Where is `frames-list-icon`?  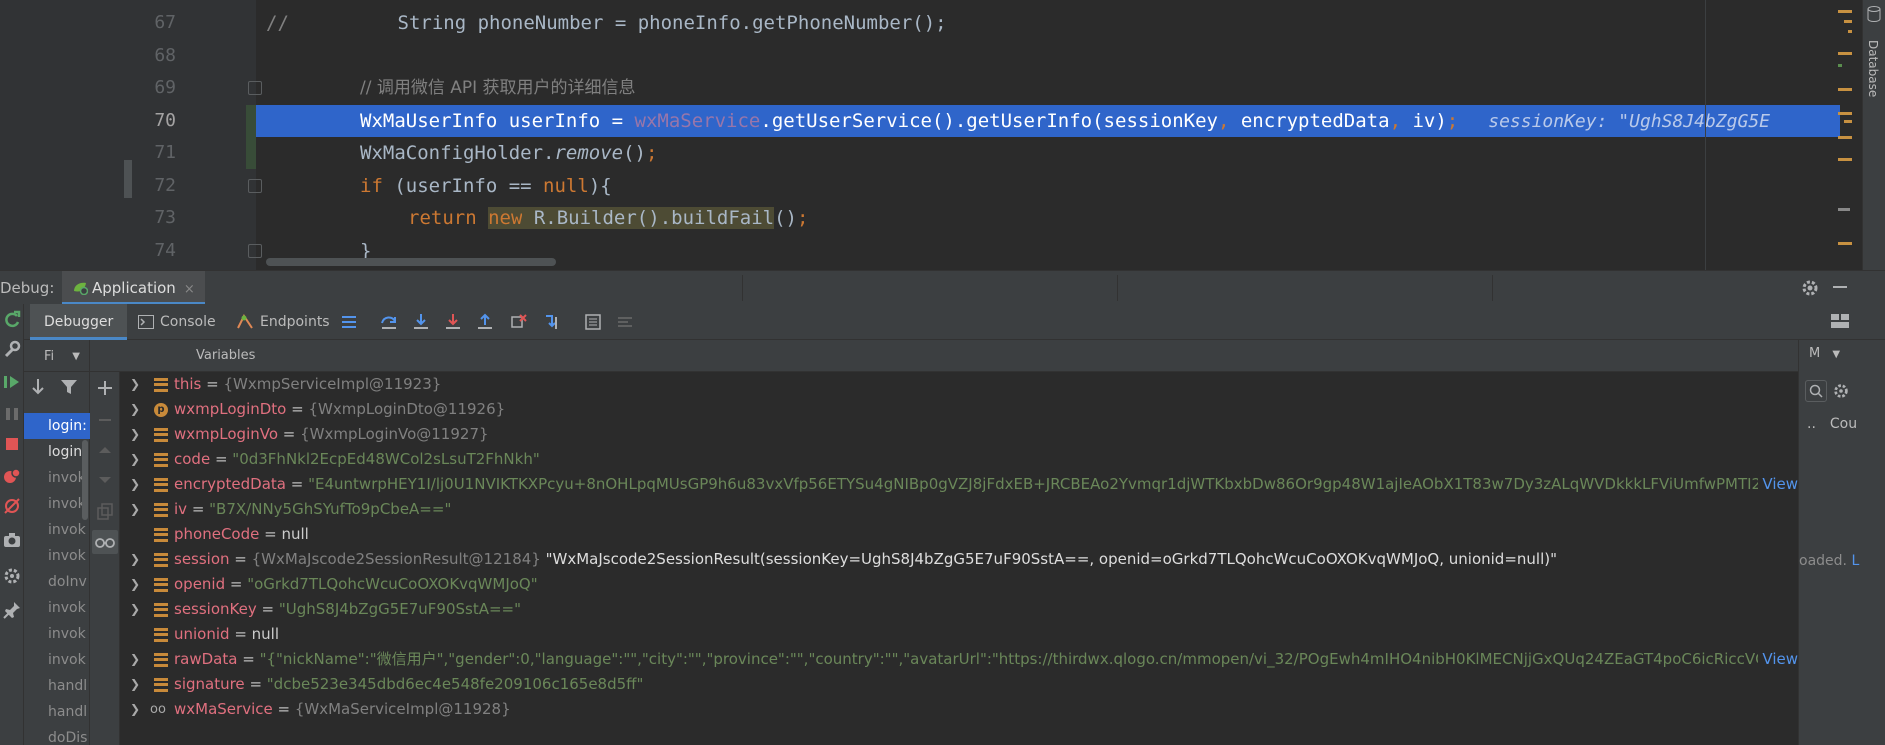 frames-list-icon is located at coordinates (349, 322).